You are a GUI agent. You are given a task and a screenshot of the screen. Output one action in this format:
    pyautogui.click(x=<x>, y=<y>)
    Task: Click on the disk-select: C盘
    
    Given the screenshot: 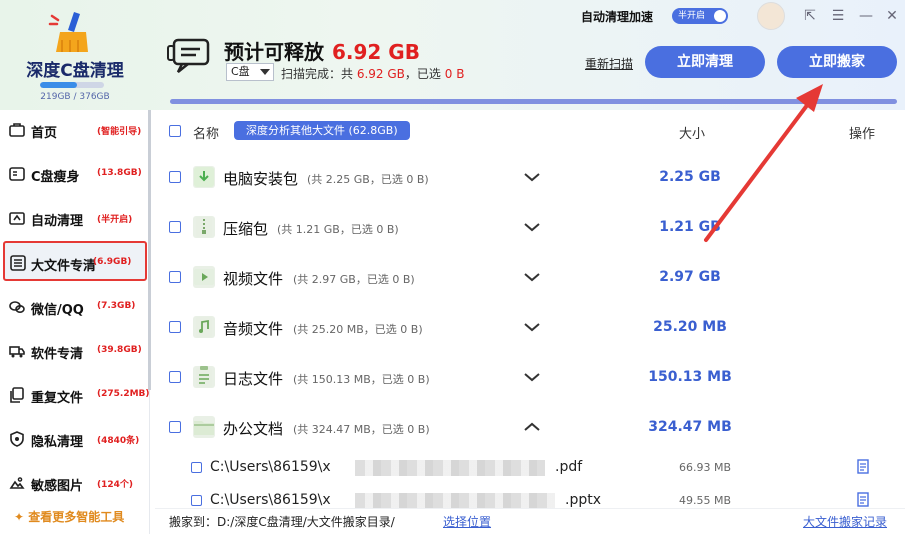 What is the action you would take?
    pyautogui.click(x=250, y=72)
    